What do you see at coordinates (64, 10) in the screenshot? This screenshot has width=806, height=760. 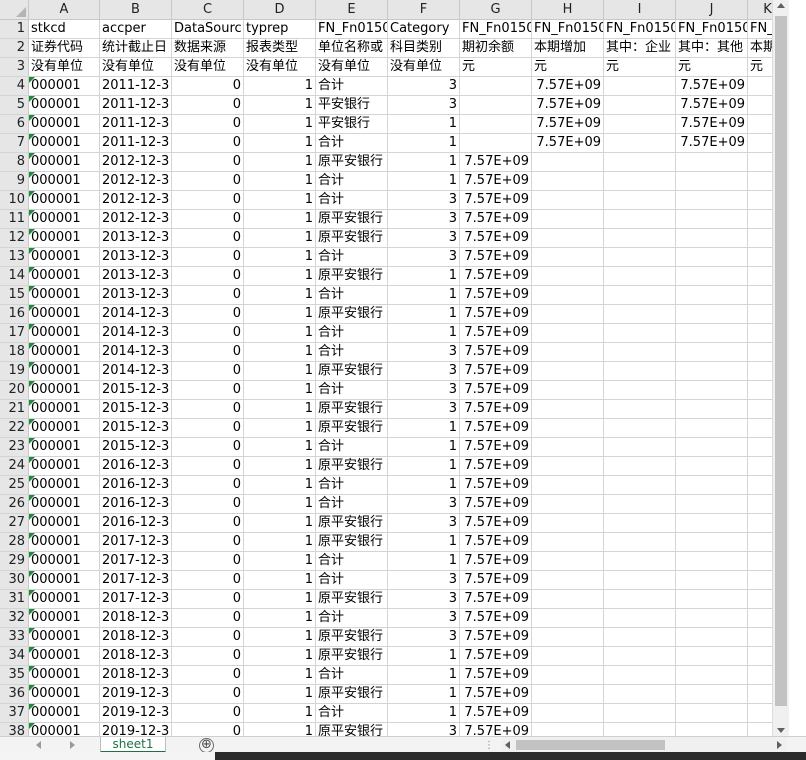 I see `column-header-a: A` at bounding box center [64, 10].